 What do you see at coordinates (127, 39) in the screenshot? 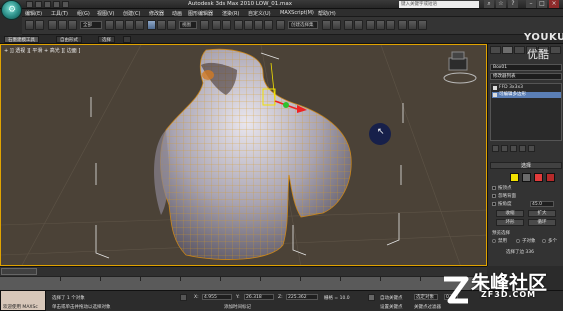
I see `ribbon-toggle-icon` at bounding box center [127, 39].